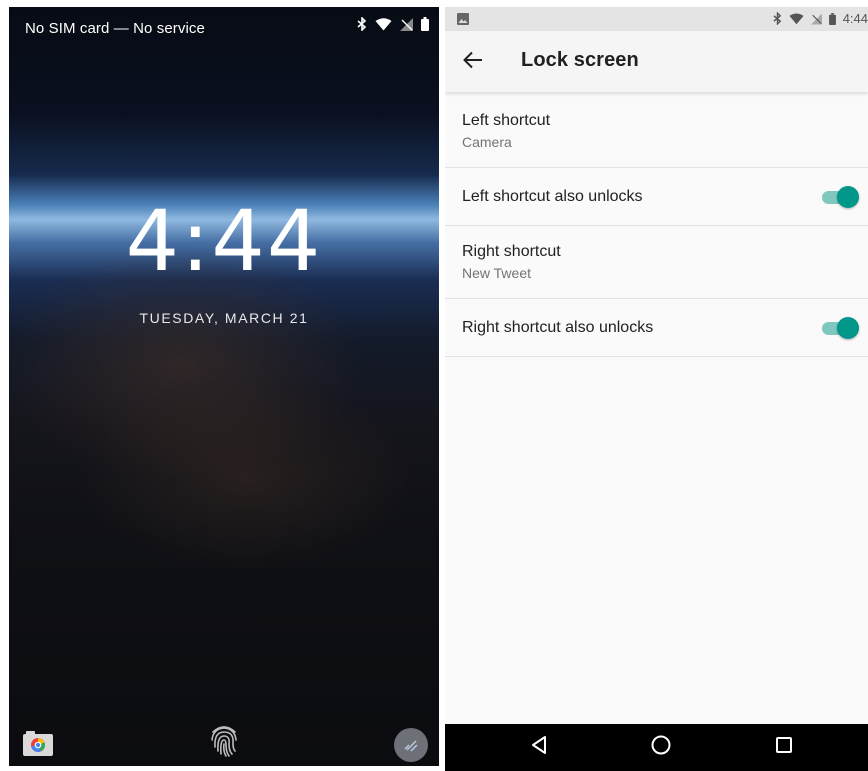 Image resolution: width=868 pixels, height=771 pixels. What do you see at coordinates (38, 744) in the screenshot?
I see `camera-icon` at bounding box center [38, 744].